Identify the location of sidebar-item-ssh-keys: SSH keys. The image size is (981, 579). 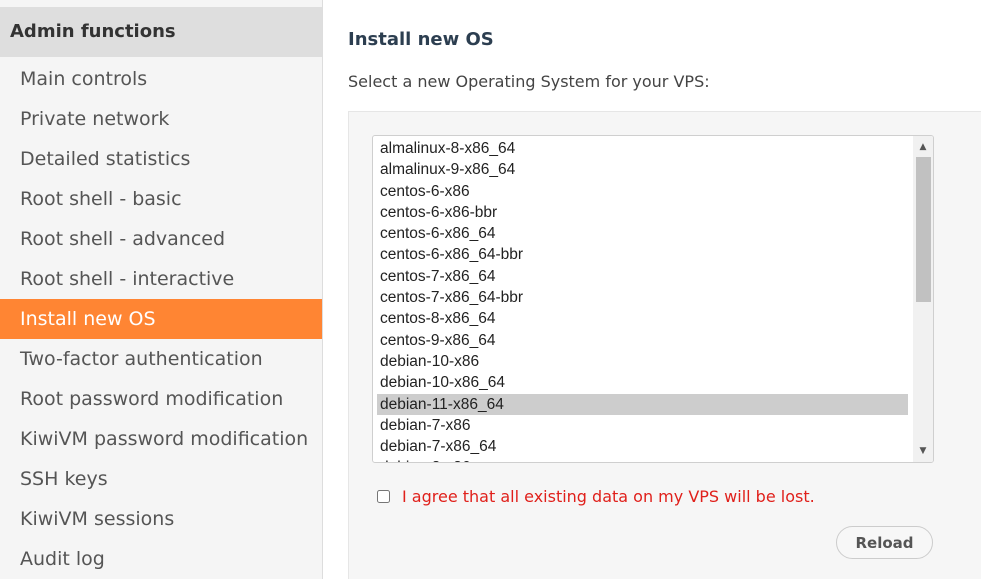
(161, 479).